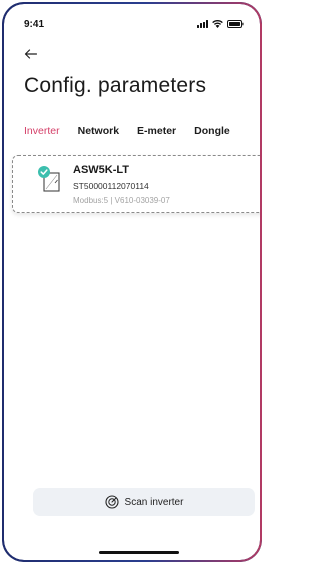 The image size is (320, 564). What do you see at coordinates (156, 131) in the screenshot?
I see `tab-e-meter: E-meter` at bounding box center [156, 131].